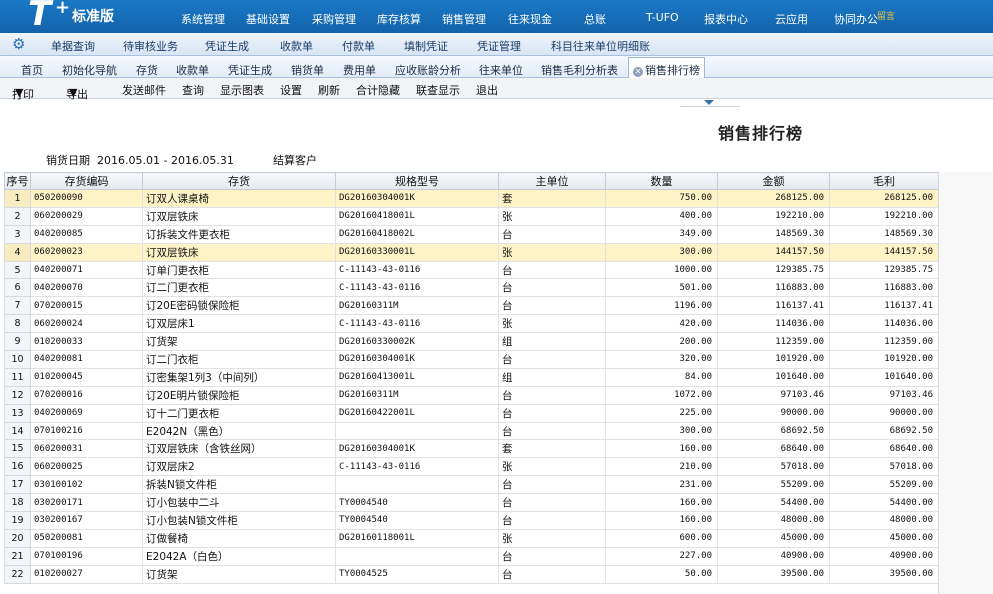 The width and height of the screenshot is (993, 594). Describe the element at coordinates (89, 68) in the screenshot. I see `tab-init-guide: 初始化导航` at that location.